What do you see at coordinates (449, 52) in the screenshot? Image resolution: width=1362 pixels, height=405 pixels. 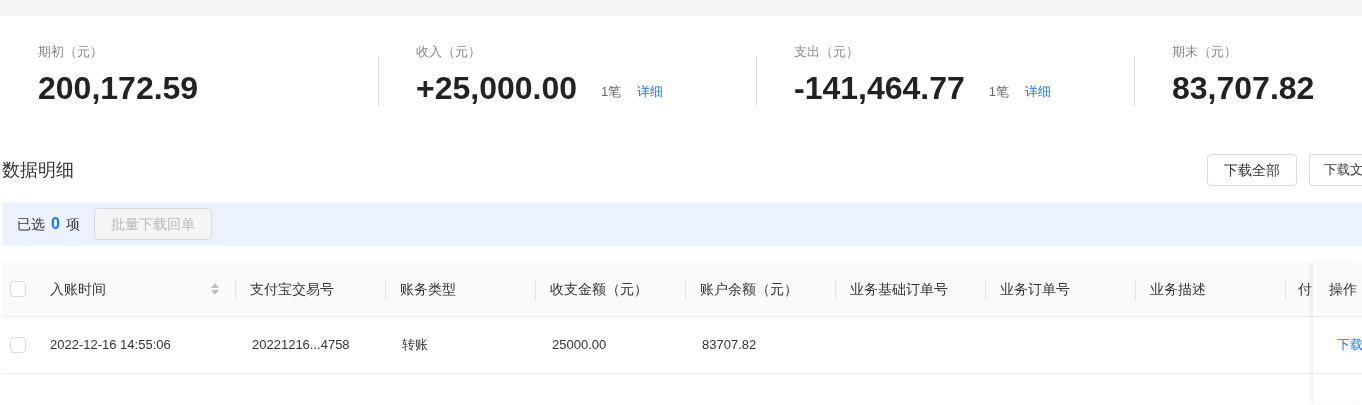 I see `stat-label: 收入（元）` at bounding box center [449, 52].